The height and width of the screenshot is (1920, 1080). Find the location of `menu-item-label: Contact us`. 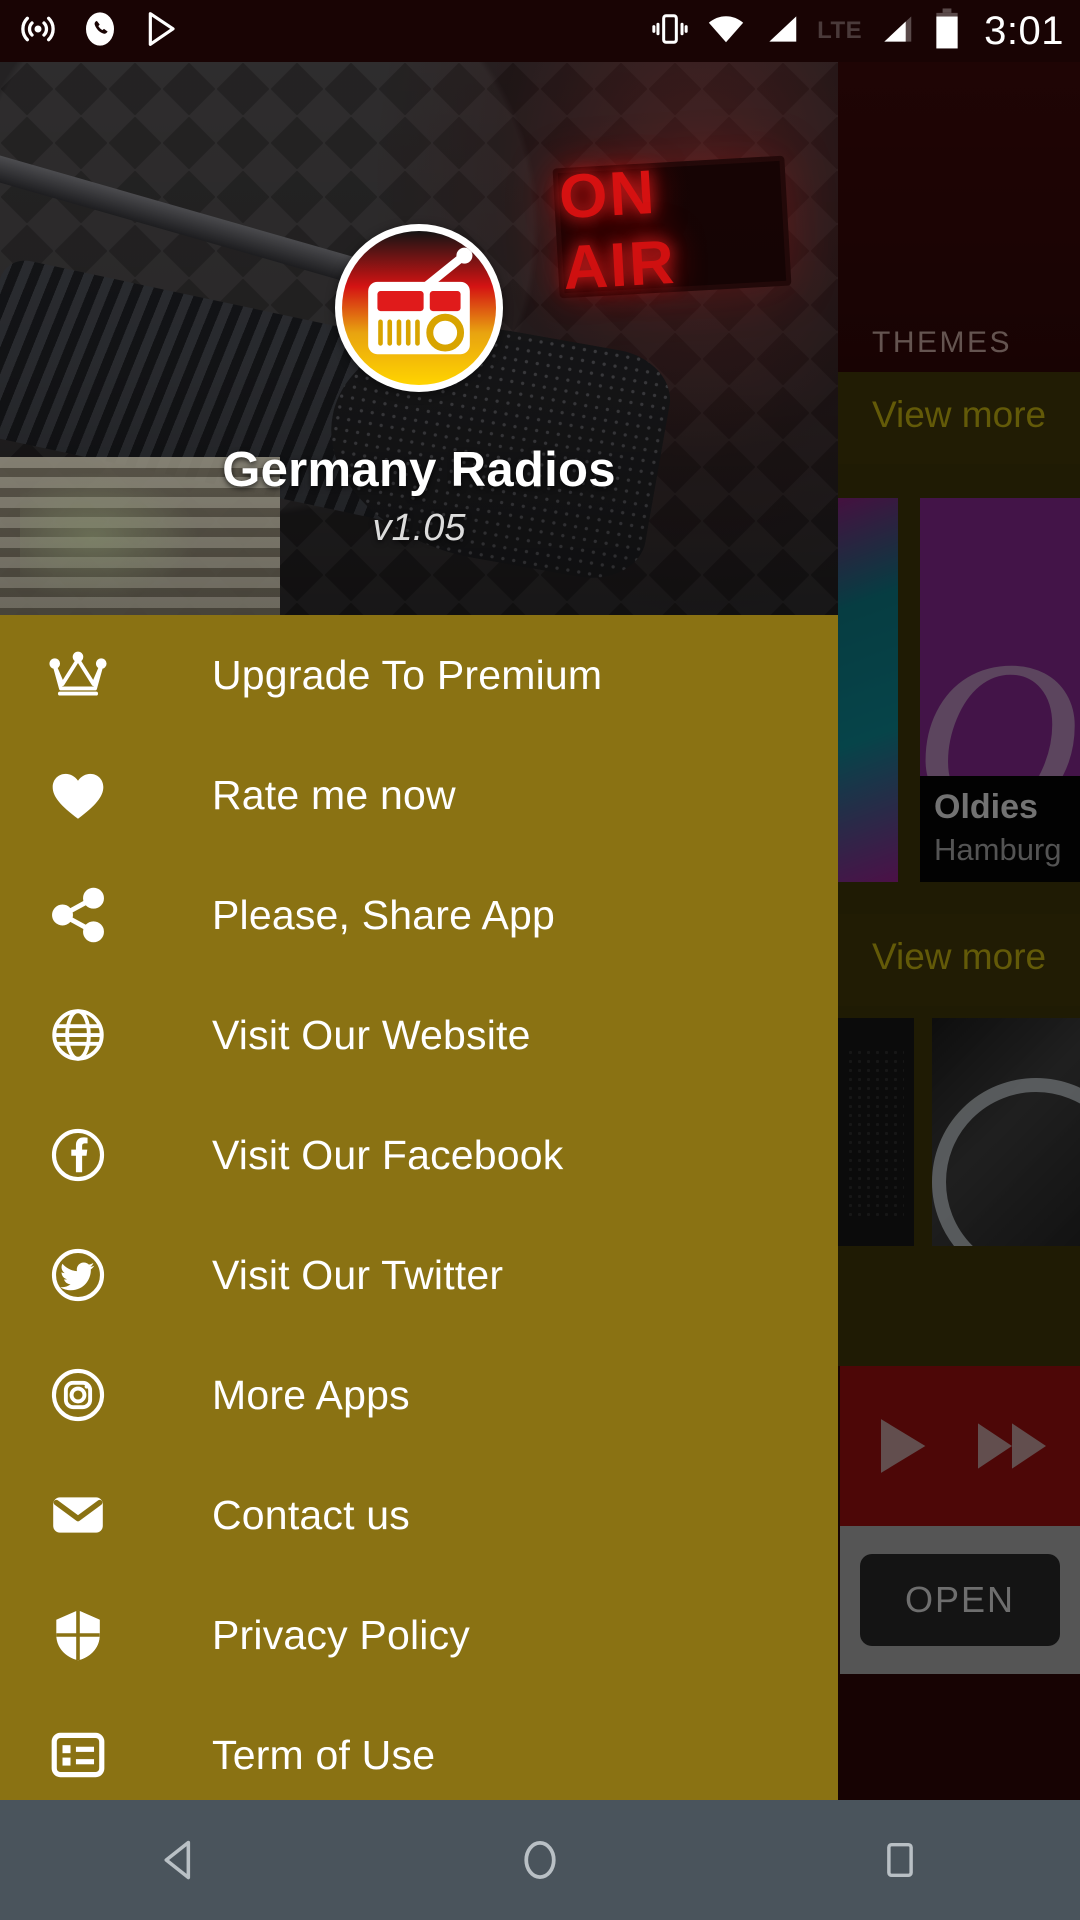

menu-item-label: Contact us is located at coordinates (311, 1514).